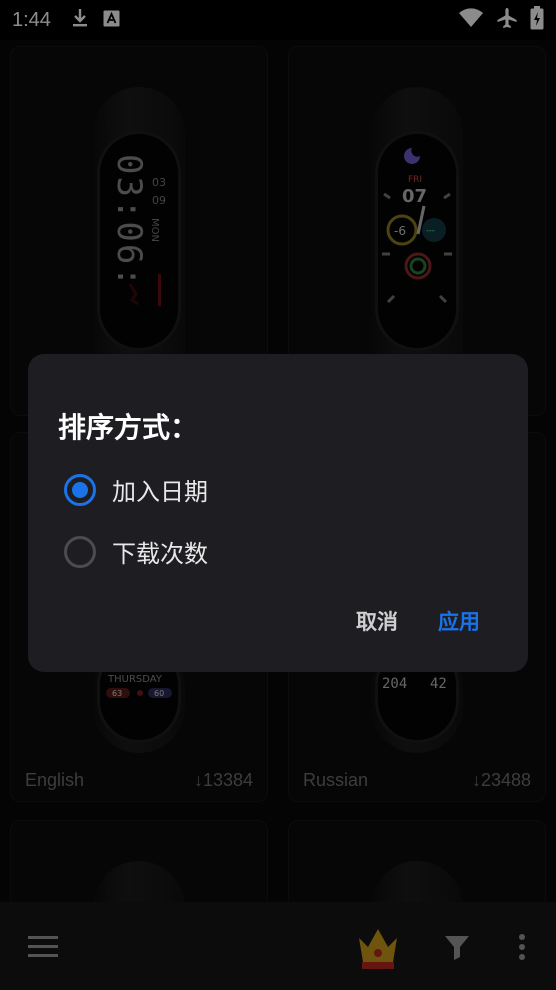 Image resolution: width=556 pixels, height=990 pixels. Describe the element at coordinates (80, 551) in the screenshot. I see `radio-unchecked-icon` at that location.